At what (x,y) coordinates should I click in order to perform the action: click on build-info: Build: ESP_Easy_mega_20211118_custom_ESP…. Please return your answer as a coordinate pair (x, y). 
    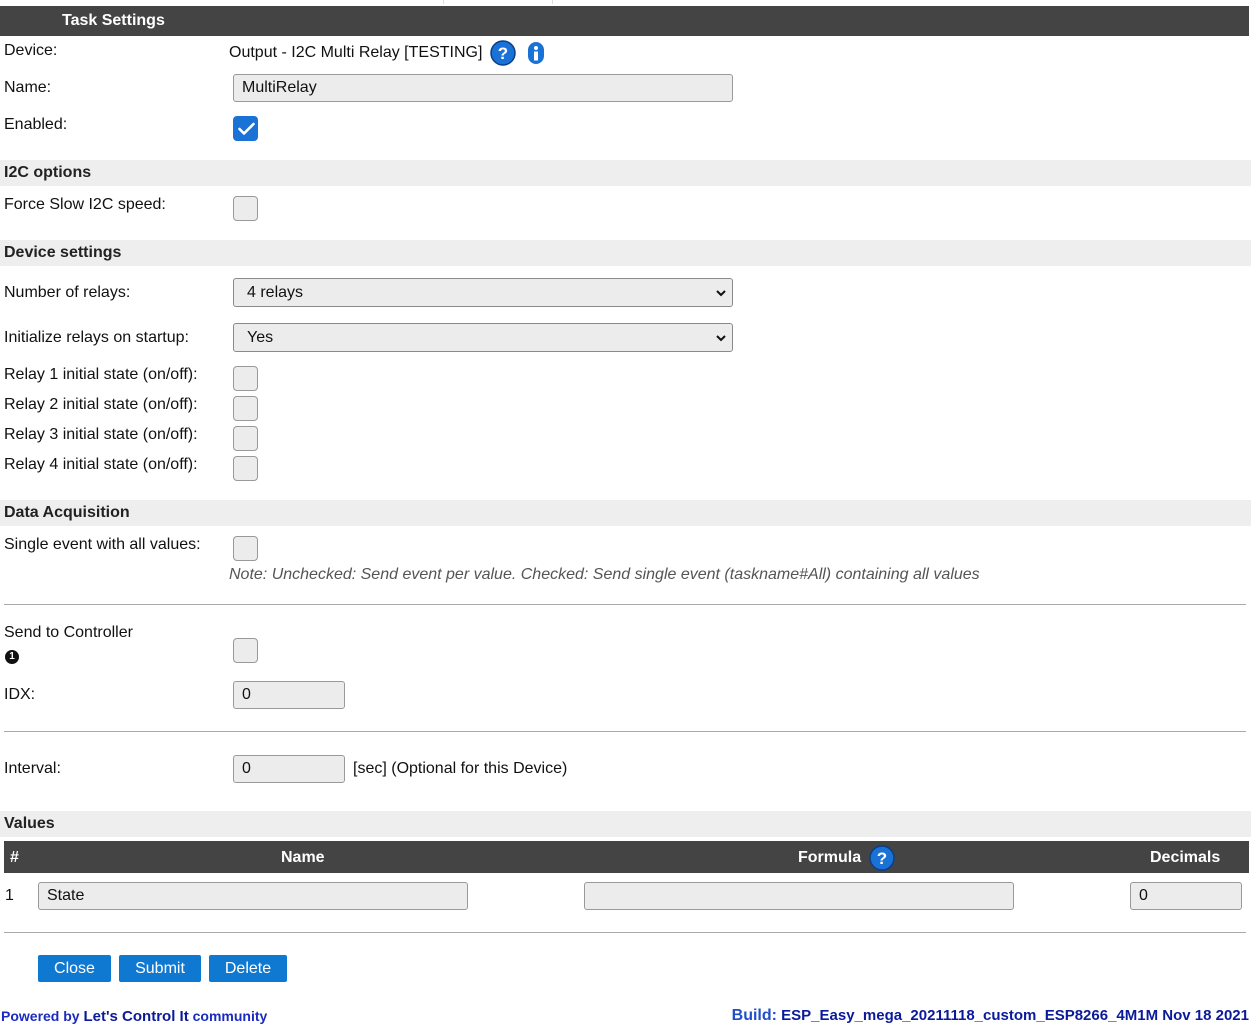
    Looking at the image, I should click on (990, 1016).